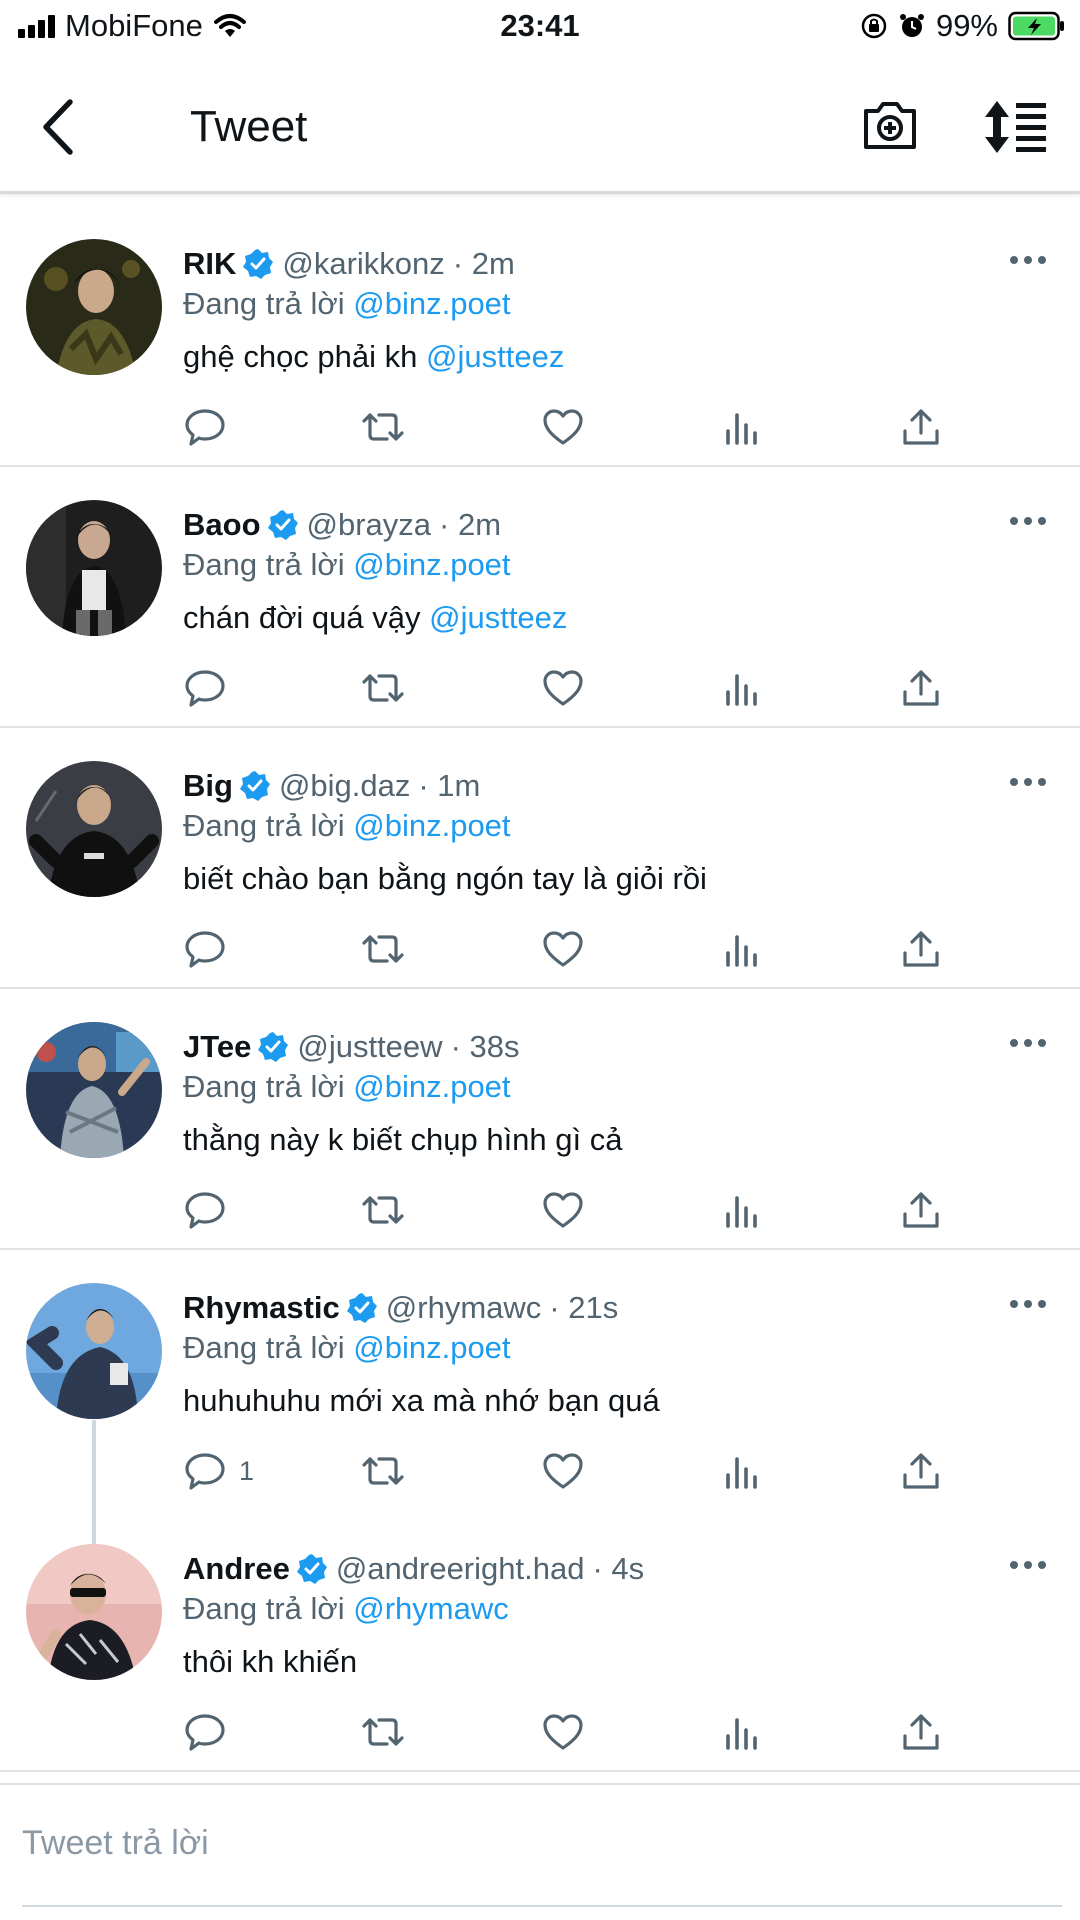 Image resolution: width=1080 pixels, height=1920 pixels. Describe the element at coordinates (449, 785) in the screenshot. I see `tweet-time: · 1m` at that location.